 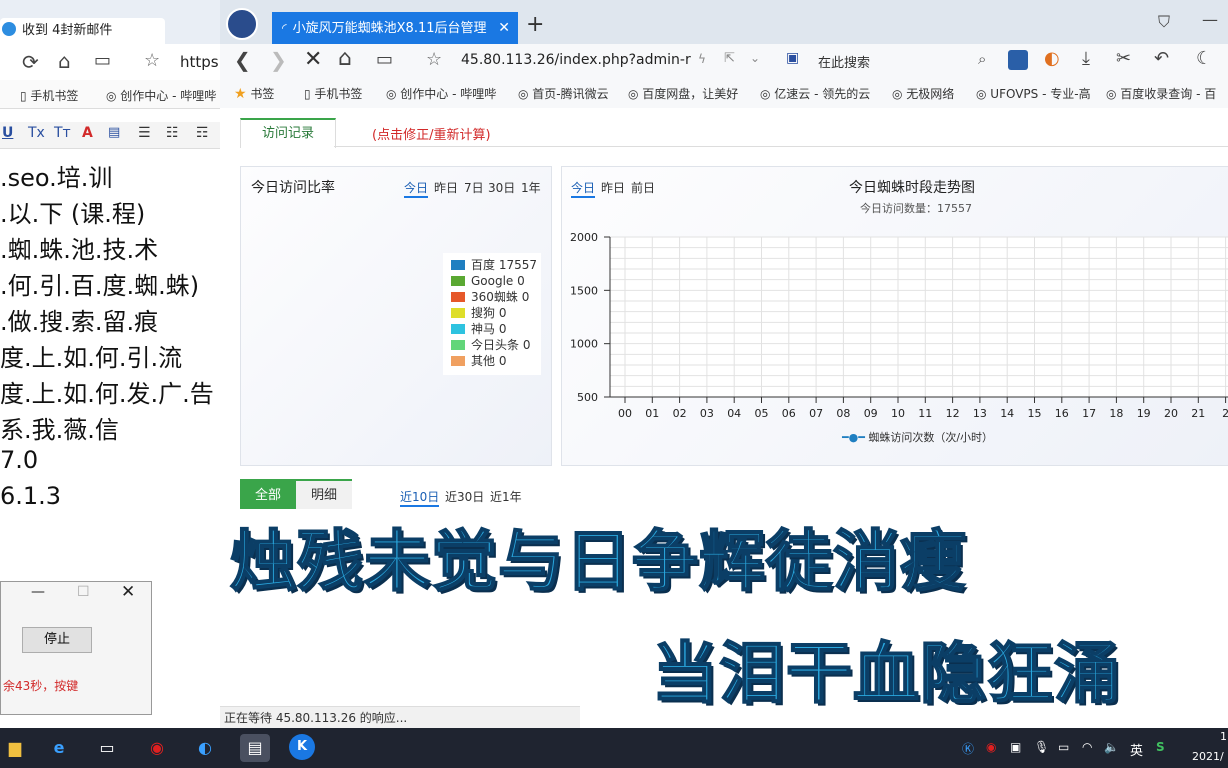 I want to click on font-color-icon: A, so click(x=87, y=133).